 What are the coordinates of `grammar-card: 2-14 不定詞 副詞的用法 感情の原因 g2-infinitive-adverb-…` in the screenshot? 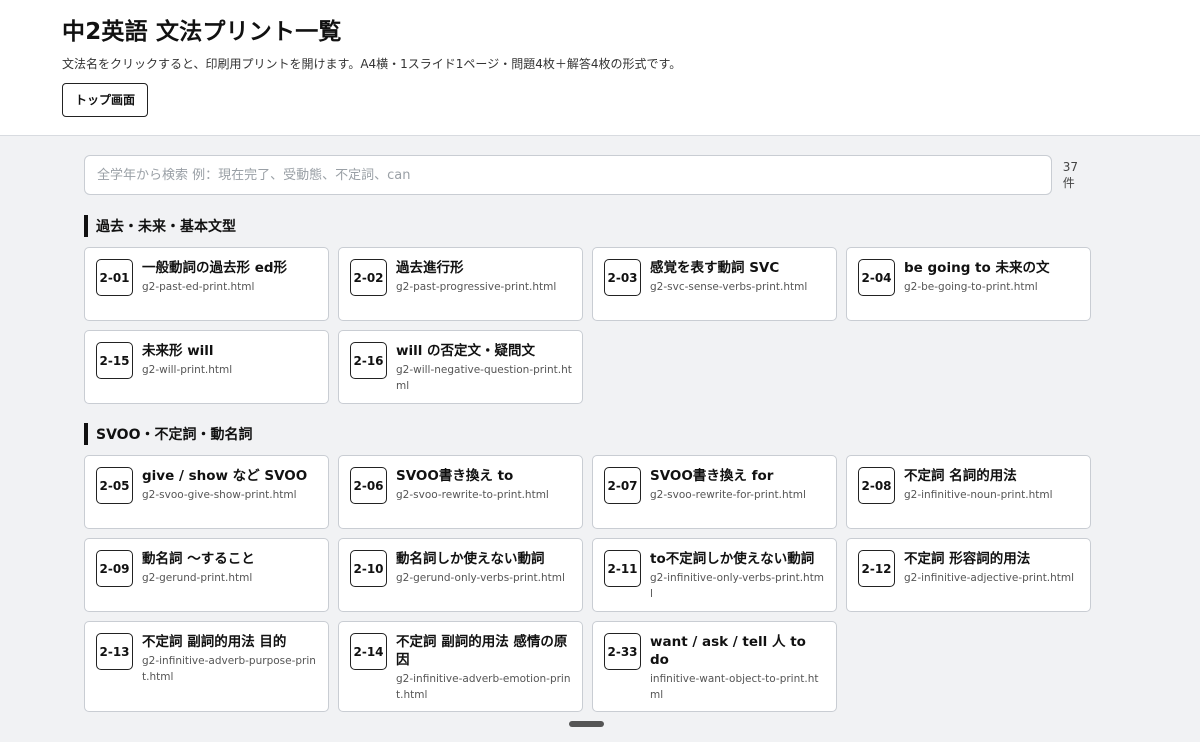 It's located at (460, 666).